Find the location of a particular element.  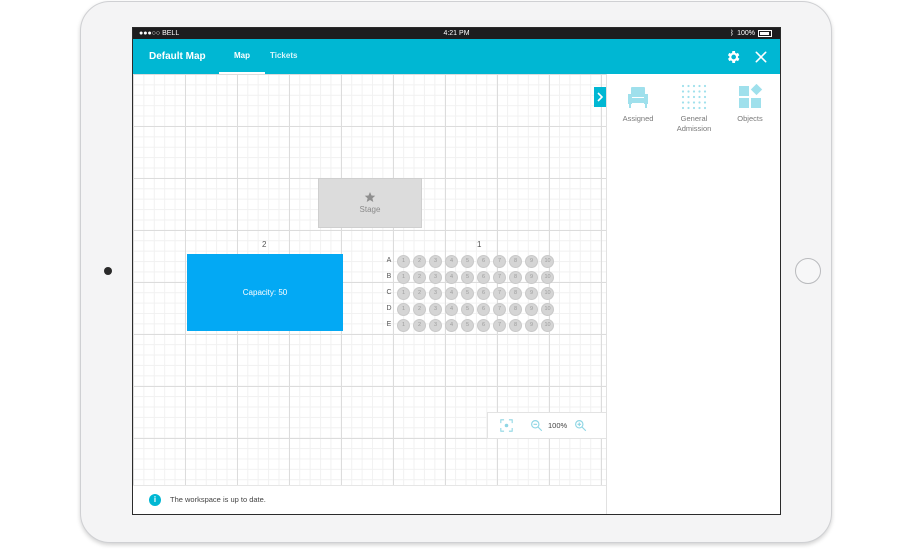

status-bar: ●●●○○ BELL 4:21 PM ᛒ 100% is located at coordinates (456, 33).